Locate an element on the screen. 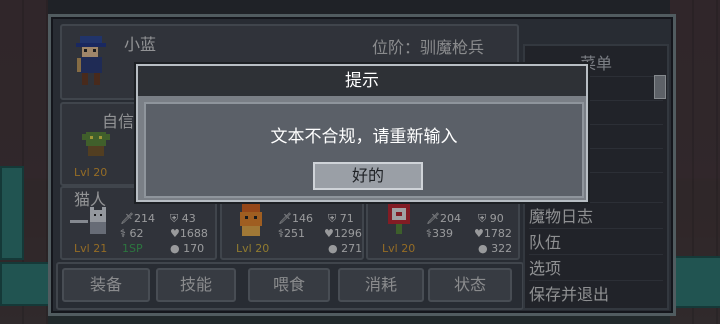  dialog-message: 文本不合规，请重新输入 is located at coordinates (364, 137).